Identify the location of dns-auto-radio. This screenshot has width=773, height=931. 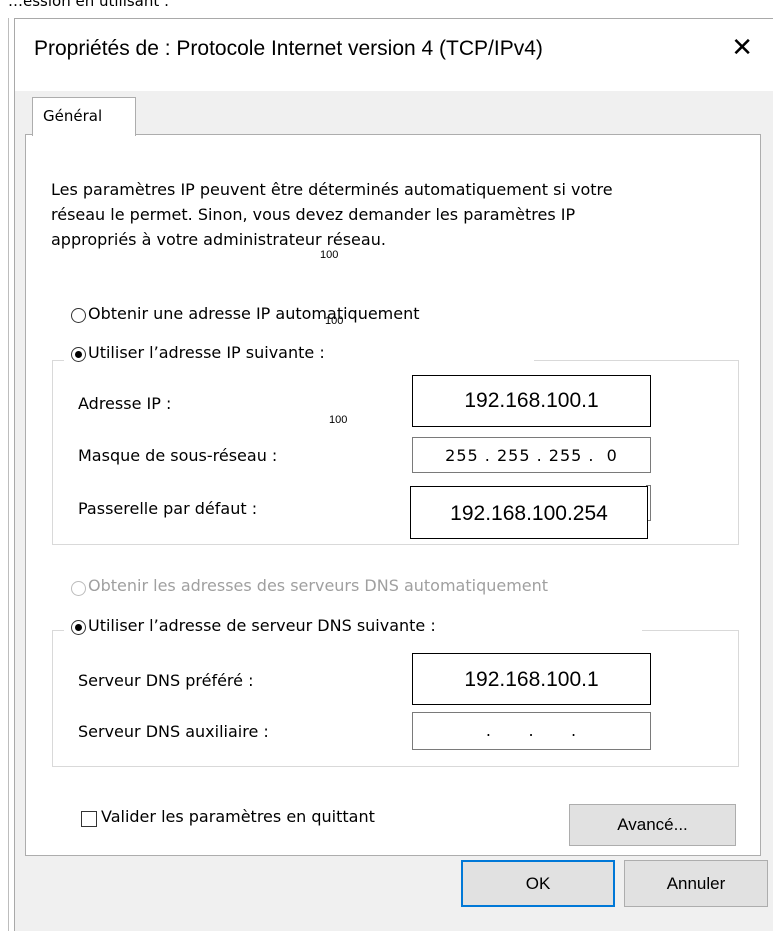
(78, 588).